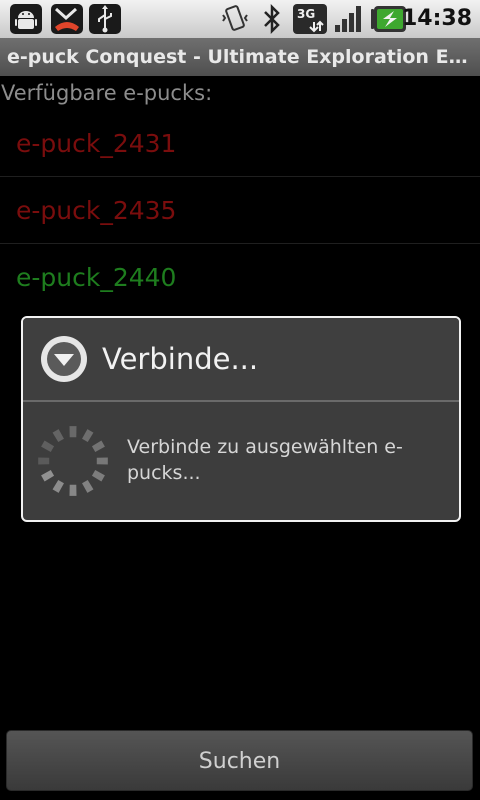  I want to click on list-item: e-puck_2440, so click(240, 277).